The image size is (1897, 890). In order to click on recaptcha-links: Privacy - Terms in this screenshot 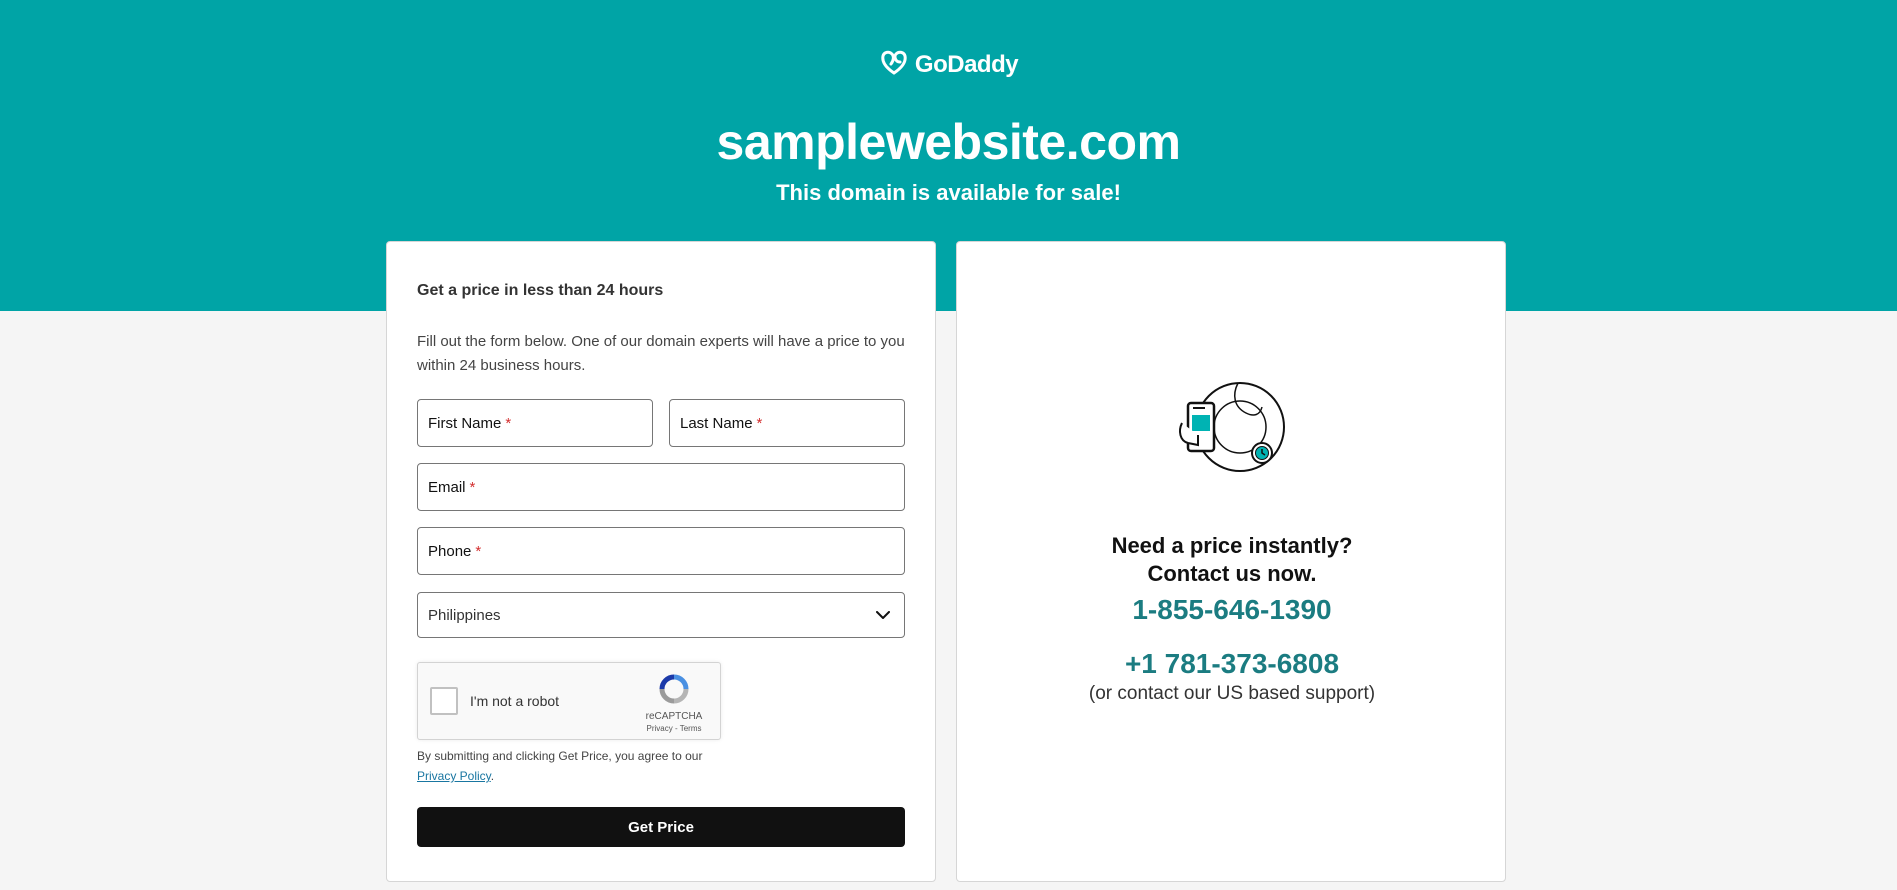, I will do `click(674, 728)`.